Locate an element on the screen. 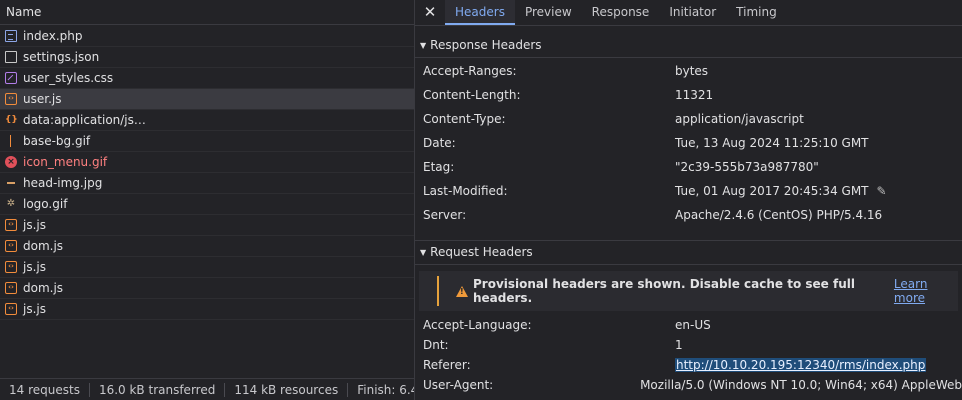  warning-icon is located at coordinates (462, 291).